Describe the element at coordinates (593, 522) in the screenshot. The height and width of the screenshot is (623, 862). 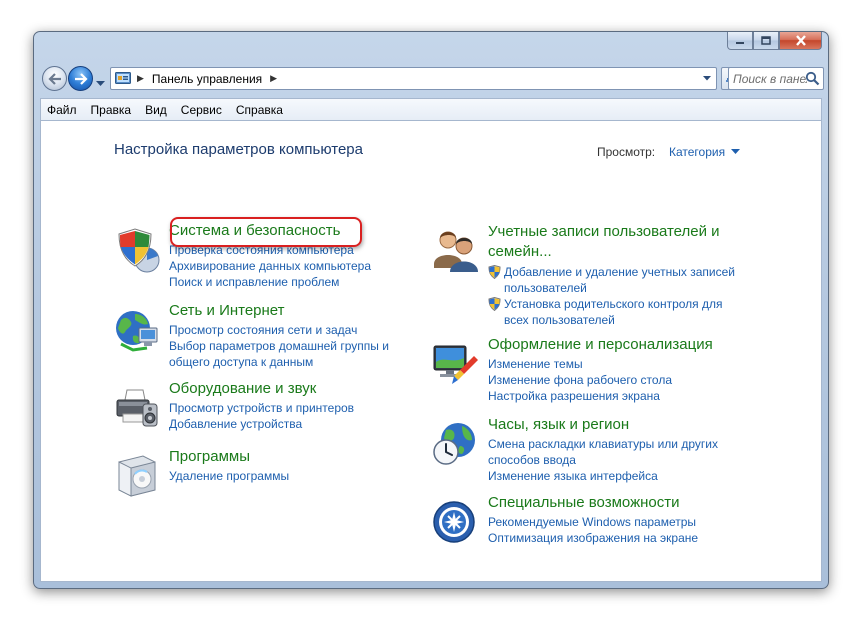
I see `link-recommended-settings: Рекомендуемые Windows параметры` at that location.